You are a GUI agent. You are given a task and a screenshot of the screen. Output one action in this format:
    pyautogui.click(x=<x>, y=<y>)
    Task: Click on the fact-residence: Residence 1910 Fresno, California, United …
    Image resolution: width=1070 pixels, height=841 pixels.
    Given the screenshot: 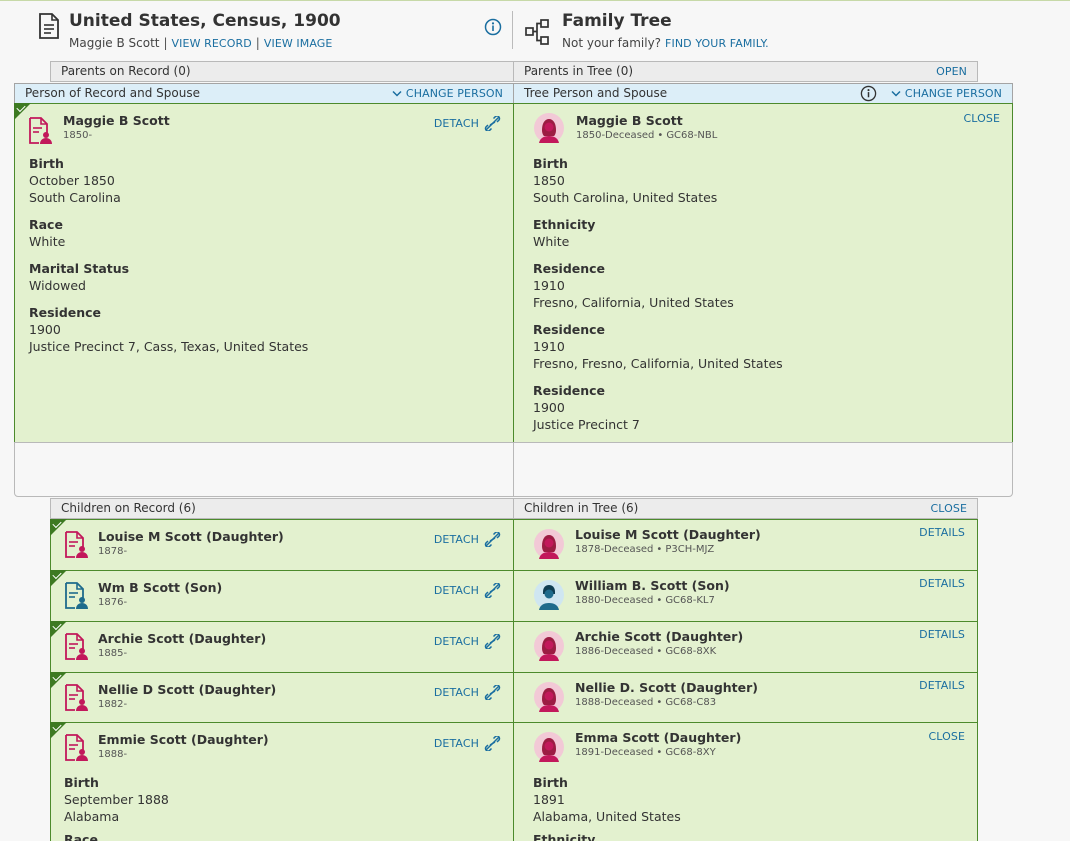 What is the action you would take?
    pyautogui.click(x=633, y=285)
    